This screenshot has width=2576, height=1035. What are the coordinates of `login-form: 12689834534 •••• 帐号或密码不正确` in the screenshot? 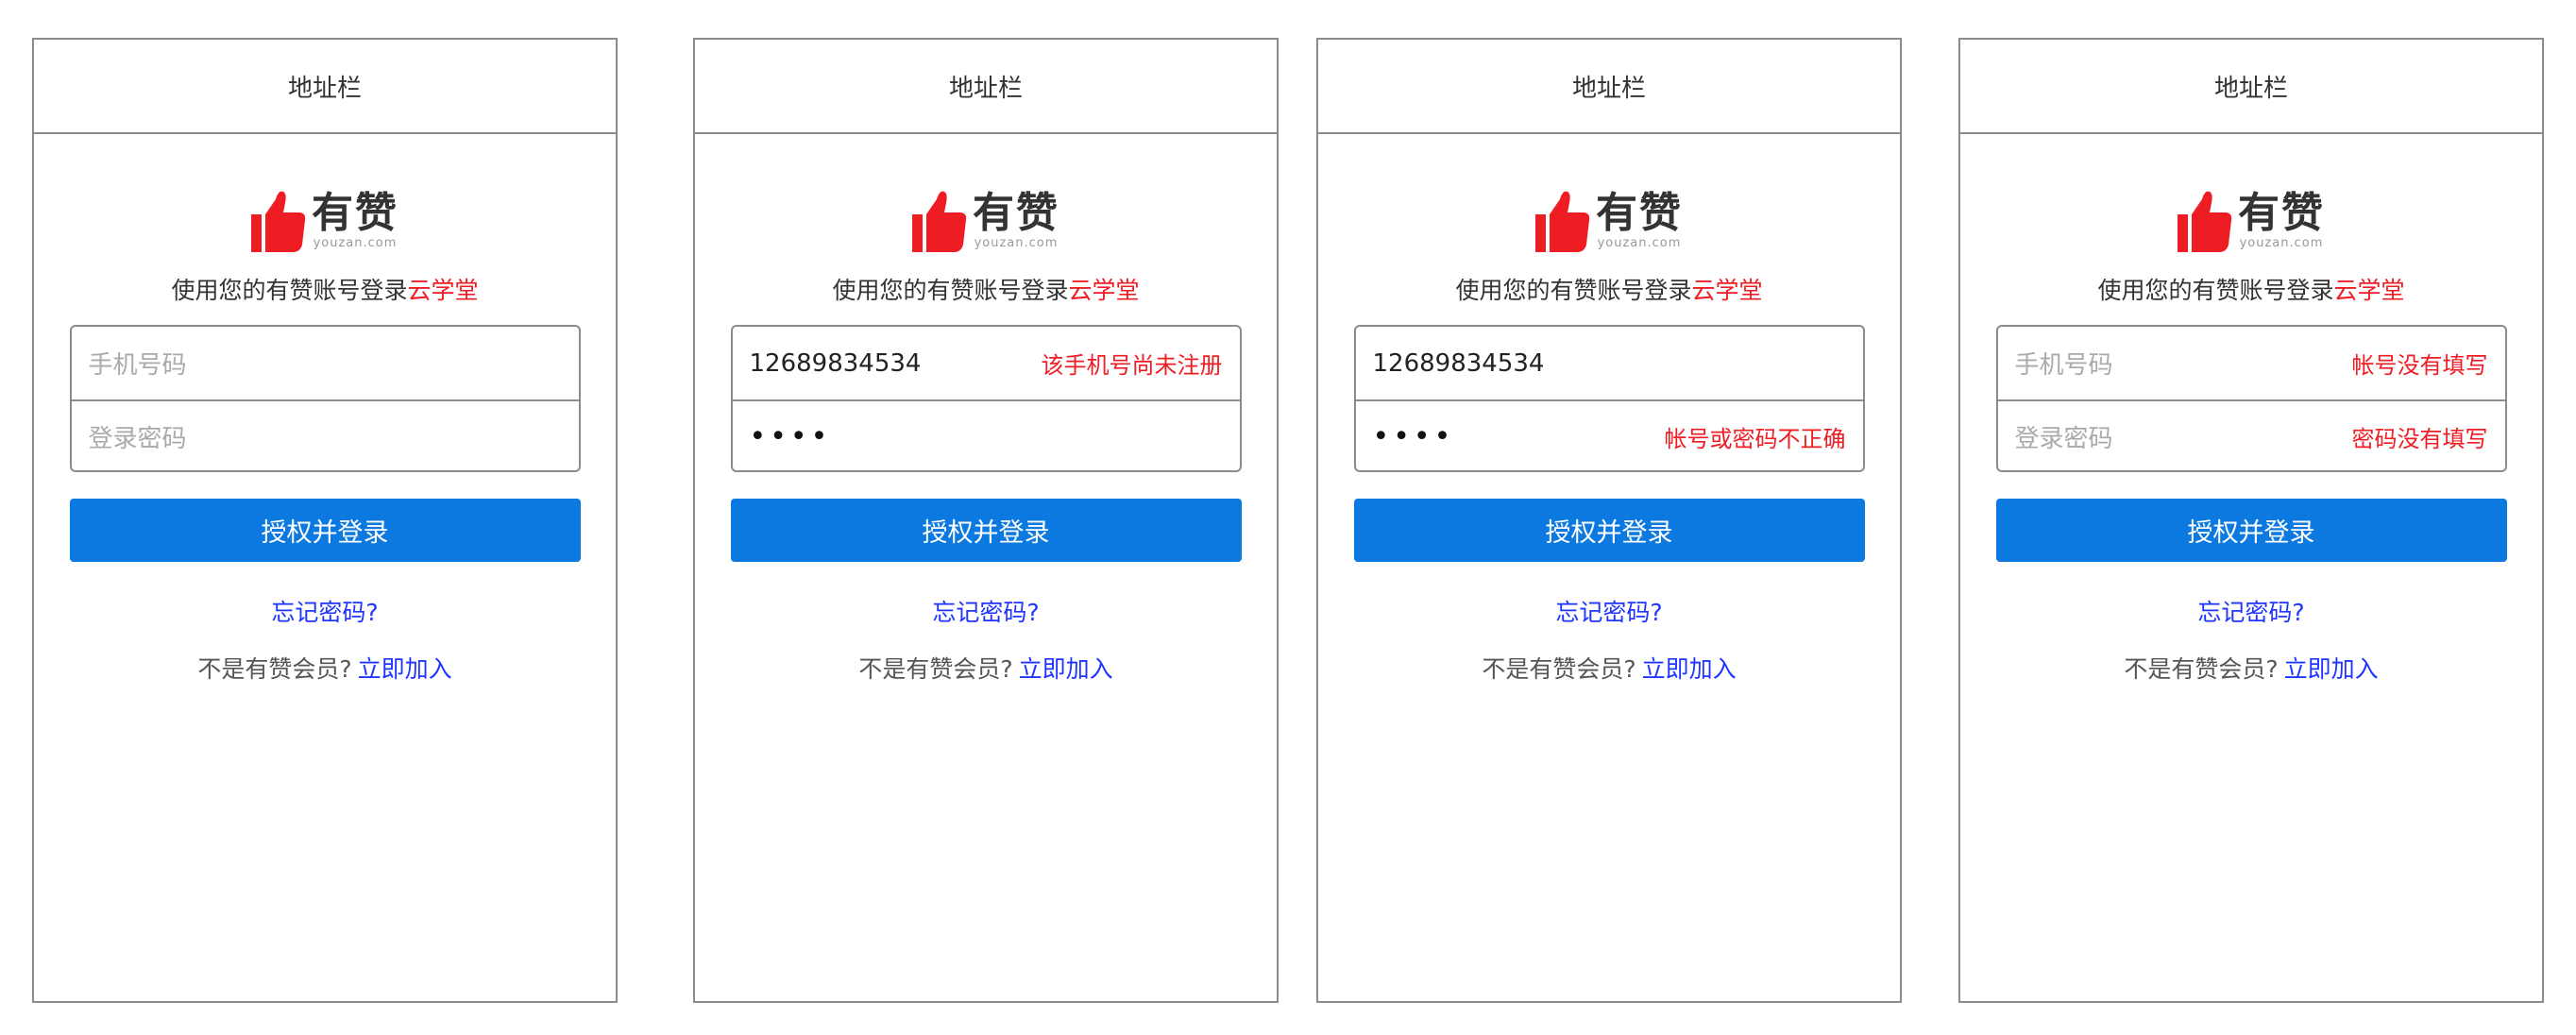 It's located at (1609, 398).